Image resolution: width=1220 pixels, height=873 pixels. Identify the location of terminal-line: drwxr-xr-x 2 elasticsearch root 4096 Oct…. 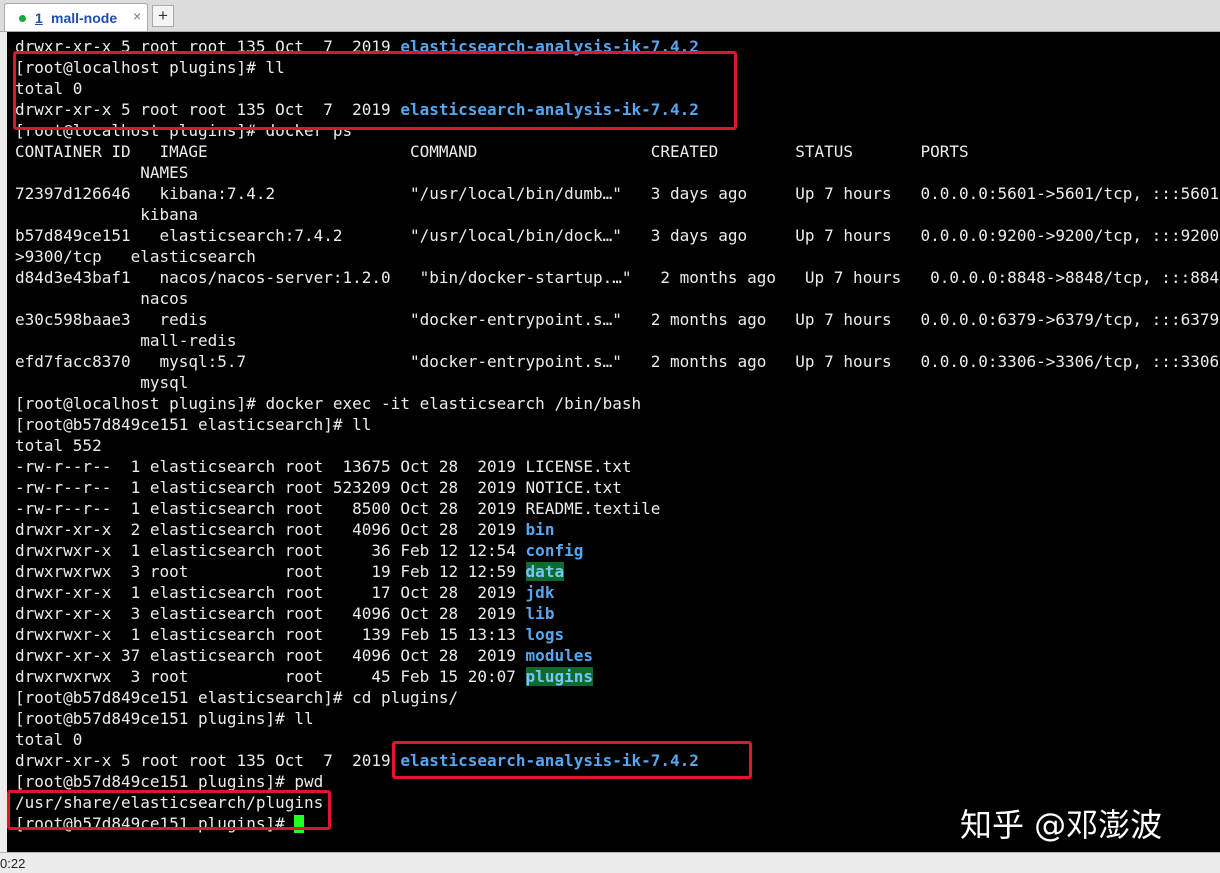
(617, 529).